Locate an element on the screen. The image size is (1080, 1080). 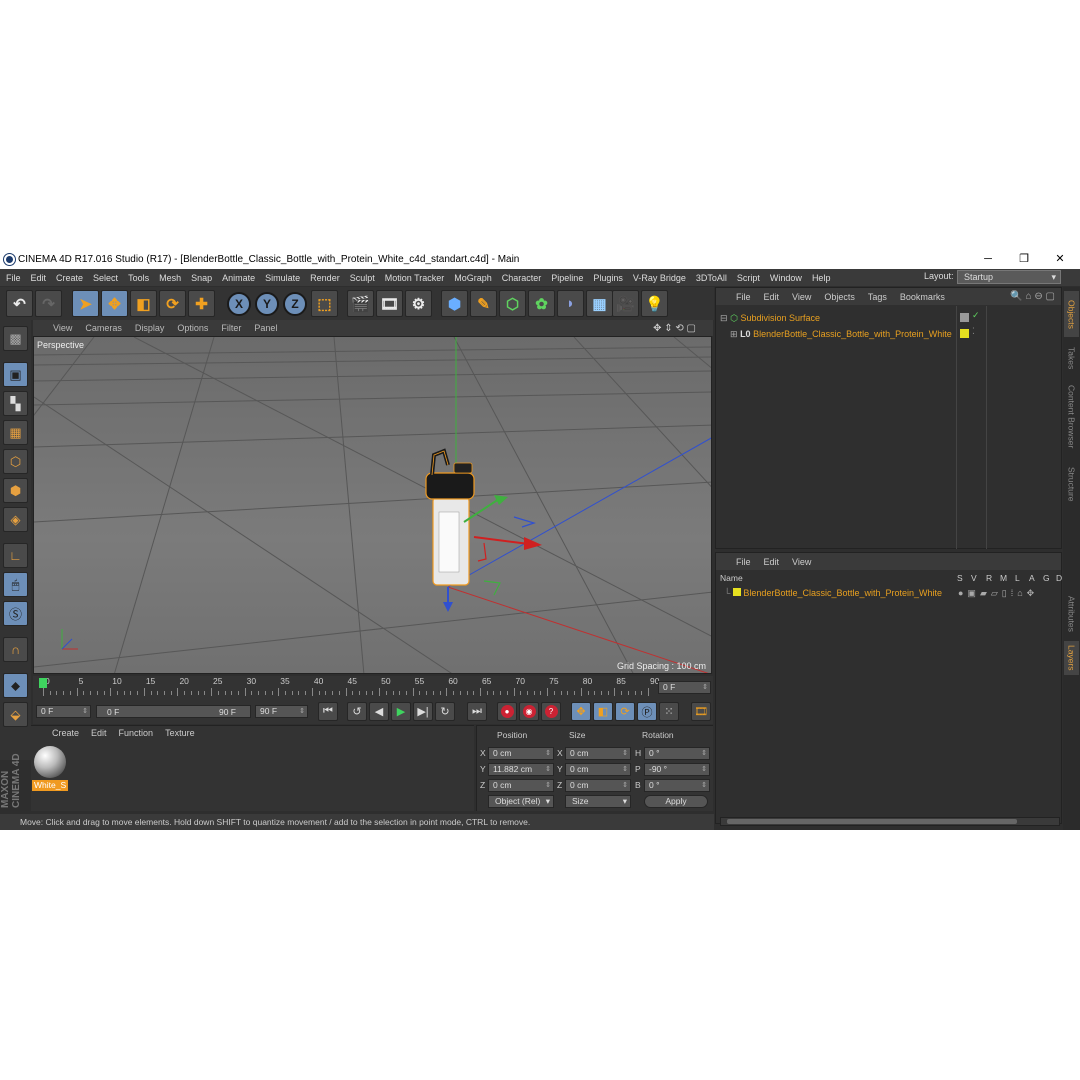
menu-script: Script is located at coordinates (748, 278).